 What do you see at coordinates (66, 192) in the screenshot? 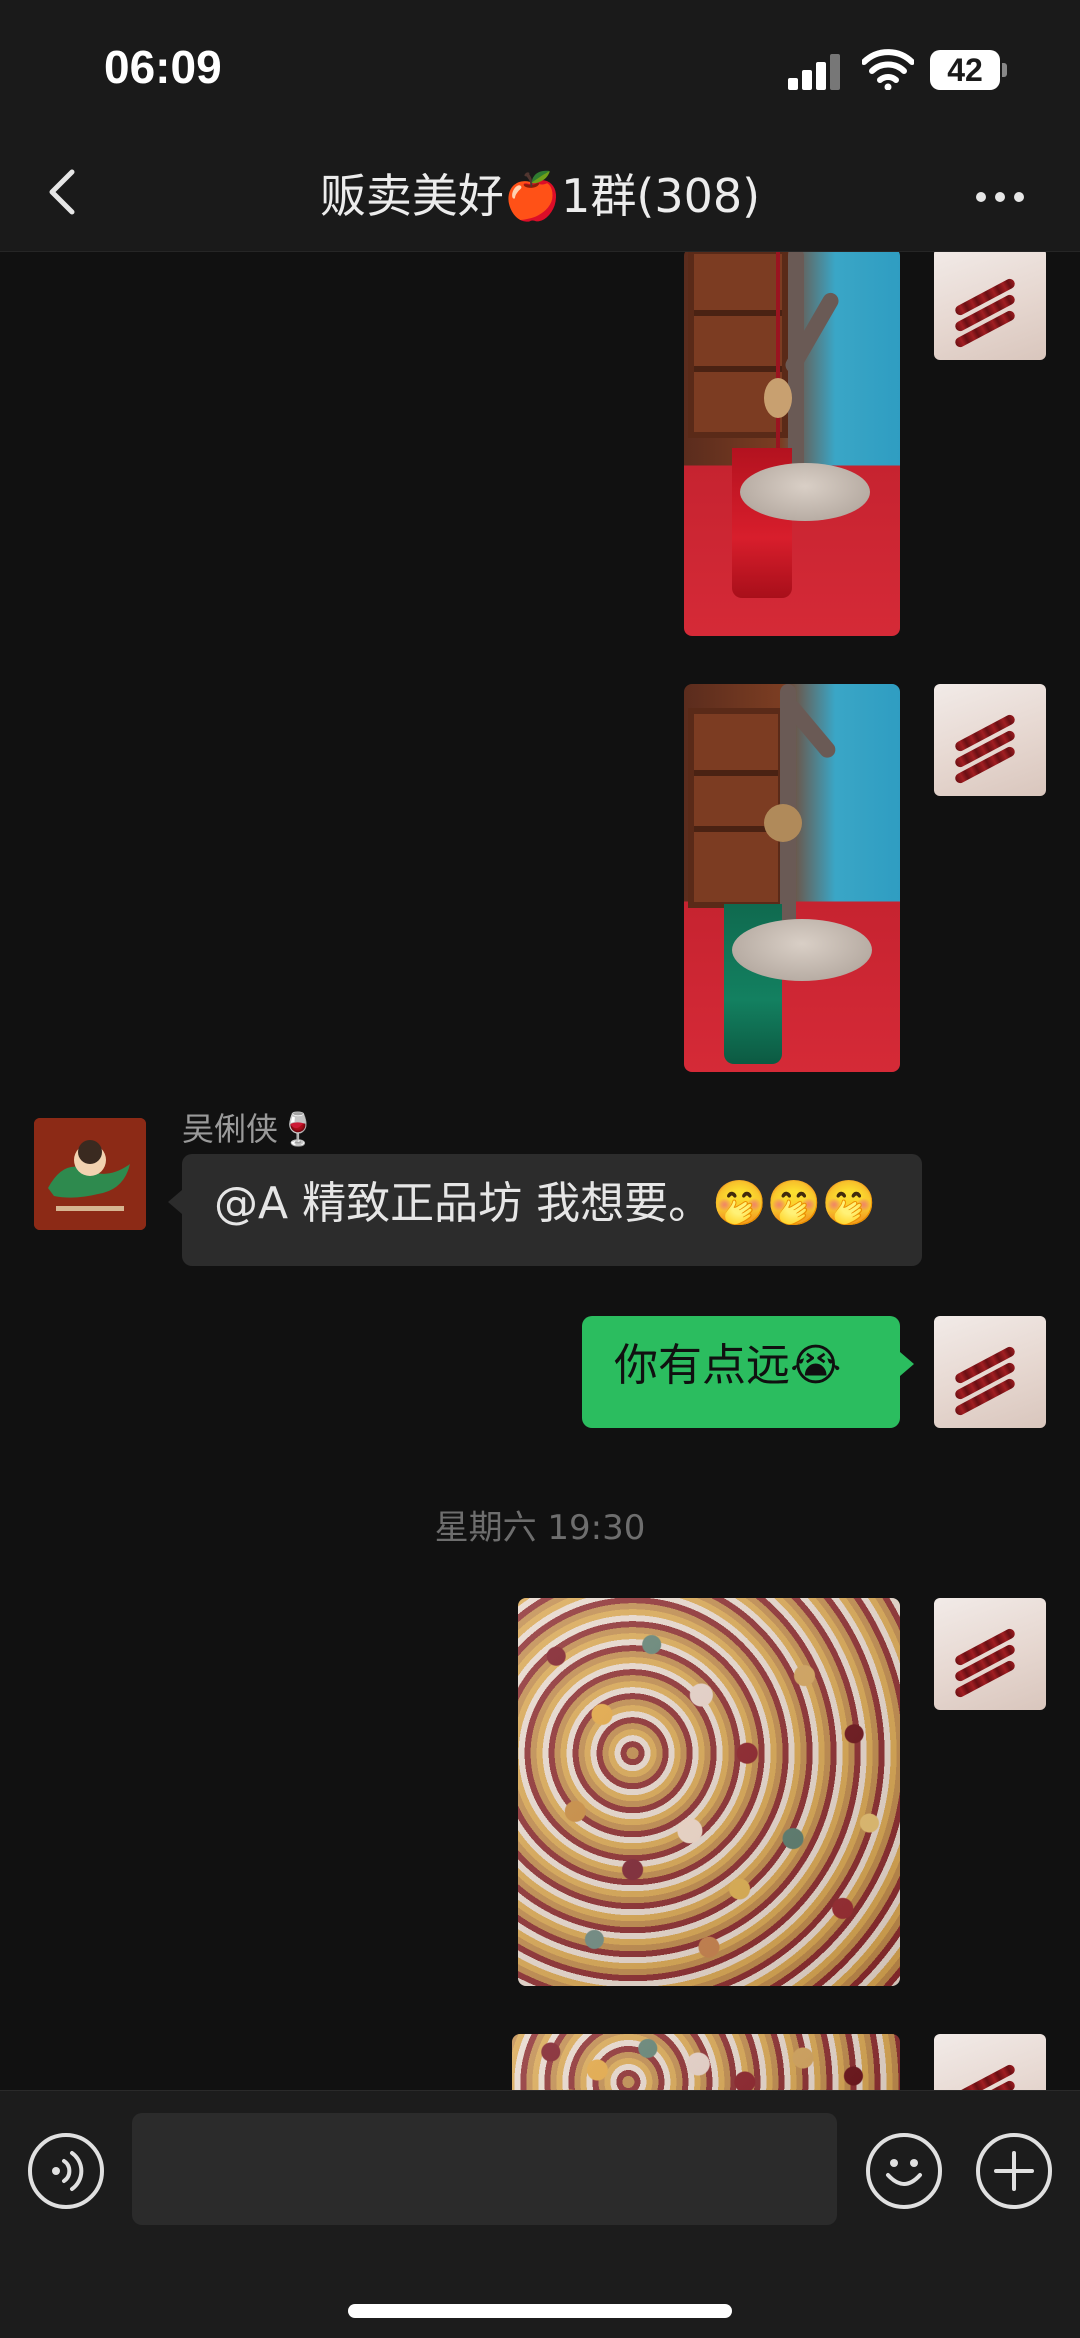
I see `chevron-left-icon` at bounding box center [66, 192].